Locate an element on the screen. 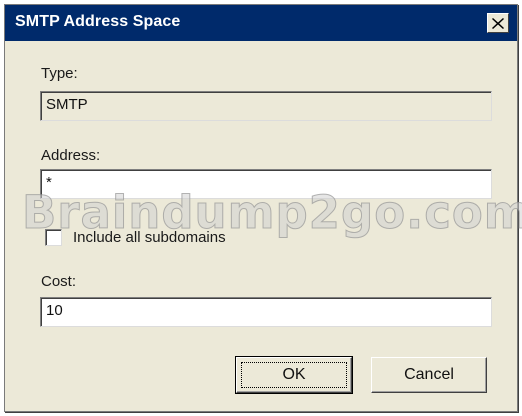 This screenshot has width=522, height=416. address-label: Address: is located at coordinates (71, 155).